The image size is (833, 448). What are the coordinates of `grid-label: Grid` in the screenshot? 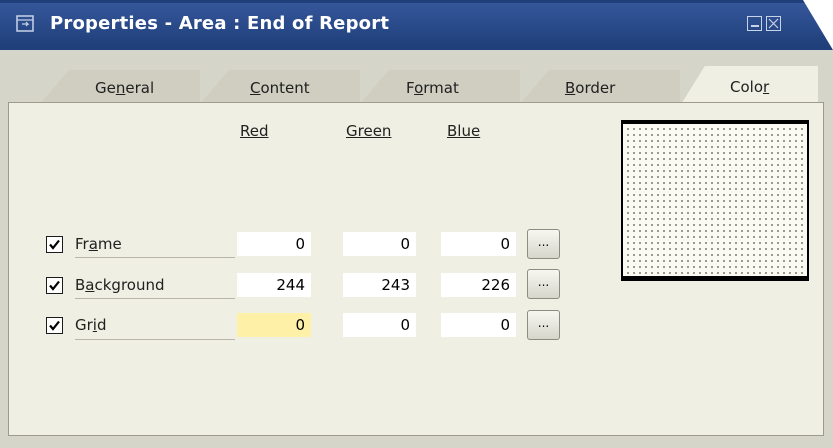 It's located at (91, 325).